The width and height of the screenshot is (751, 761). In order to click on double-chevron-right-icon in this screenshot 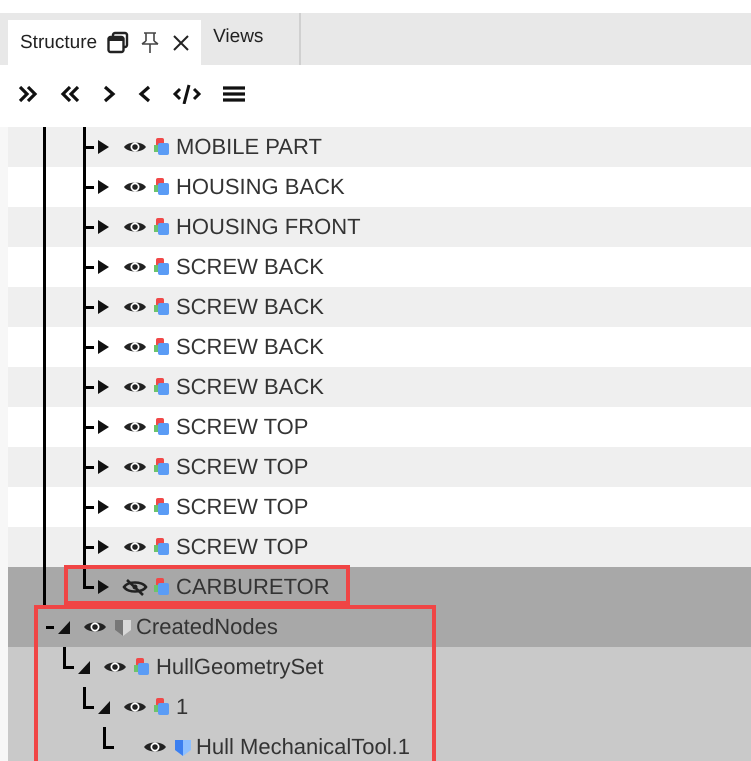, I will do `click(28, 94)`.